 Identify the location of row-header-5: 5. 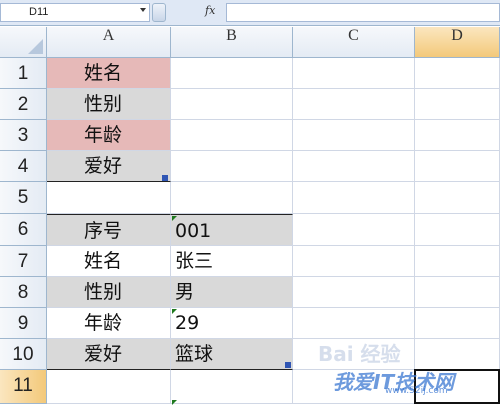
(23, 198).